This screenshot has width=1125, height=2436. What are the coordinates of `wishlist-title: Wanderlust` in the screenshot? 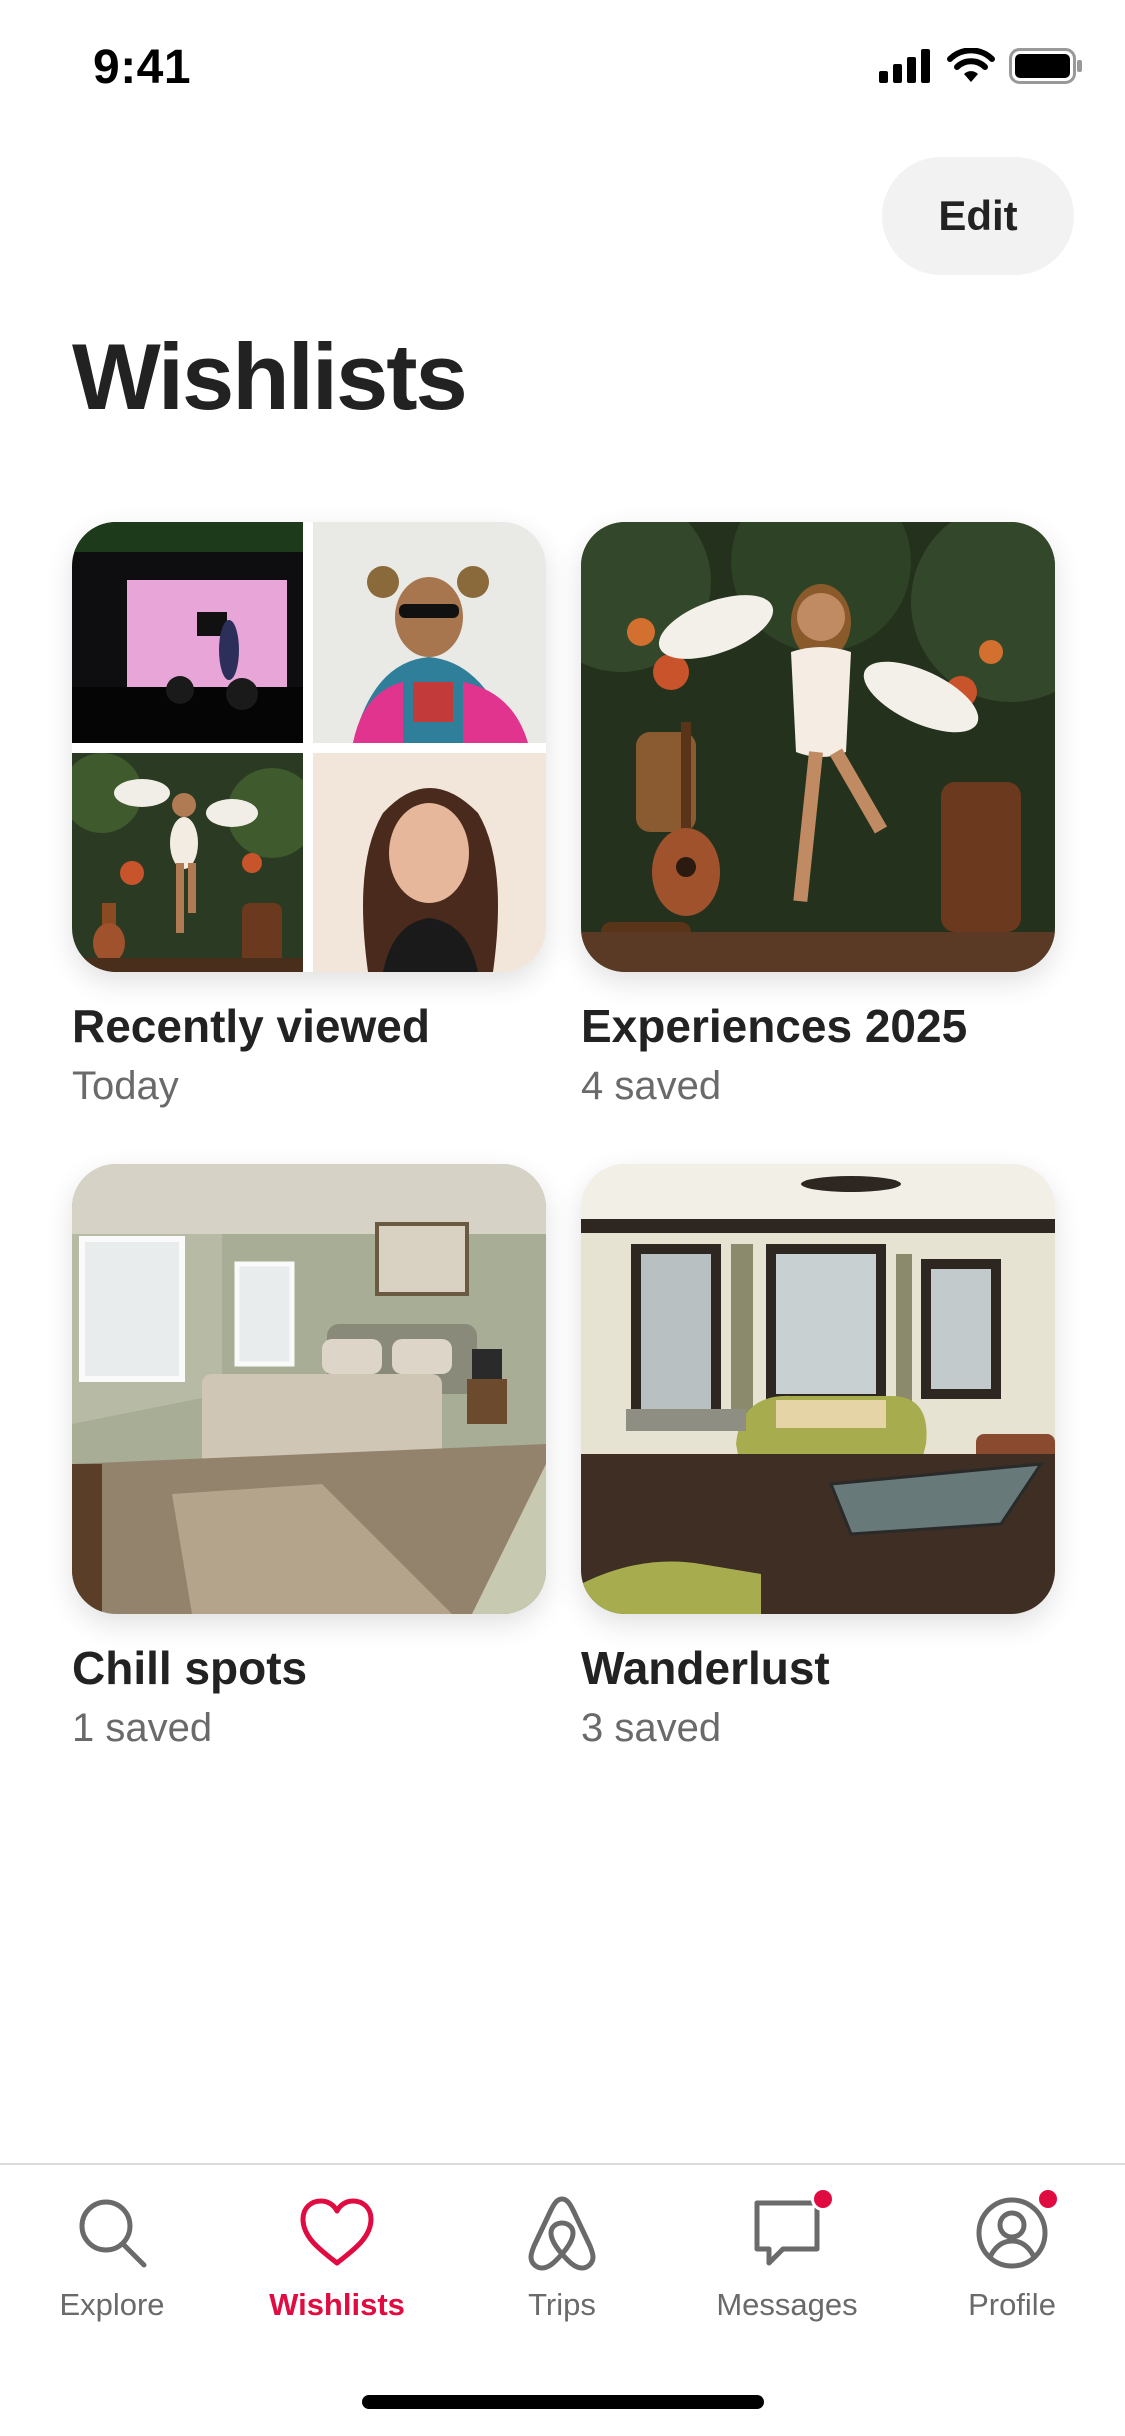 It's located at (705, 1668).